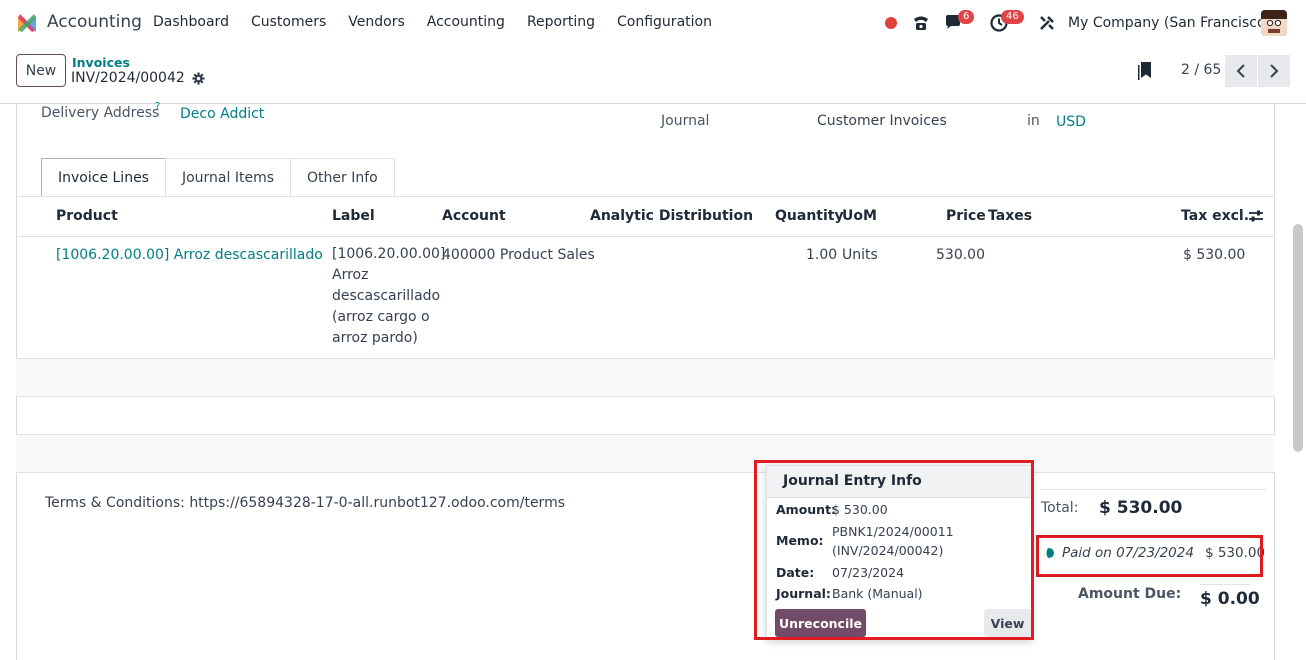 The image size is (1306, 660). I want to click on highlight-popover-box, so click(894, 550).